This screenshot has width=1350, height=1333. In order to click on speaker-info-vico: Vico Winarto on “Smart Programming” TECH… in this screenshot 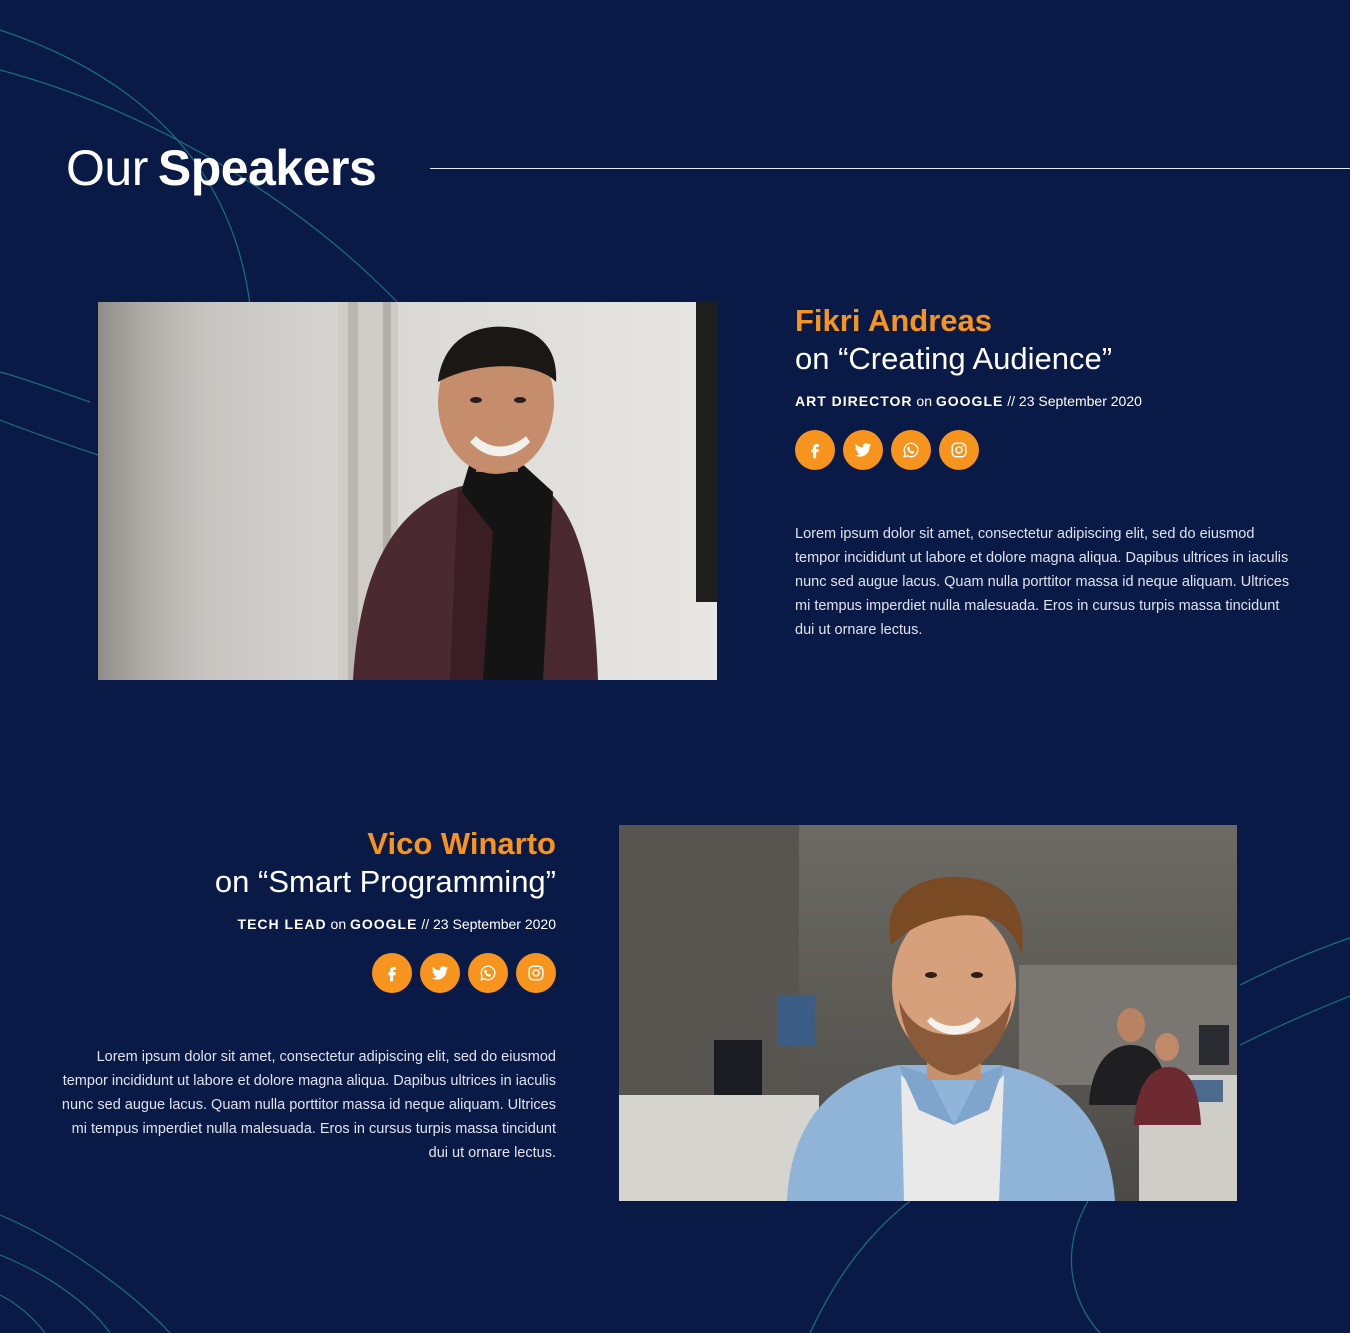, I will do `click(306, 1002)`.